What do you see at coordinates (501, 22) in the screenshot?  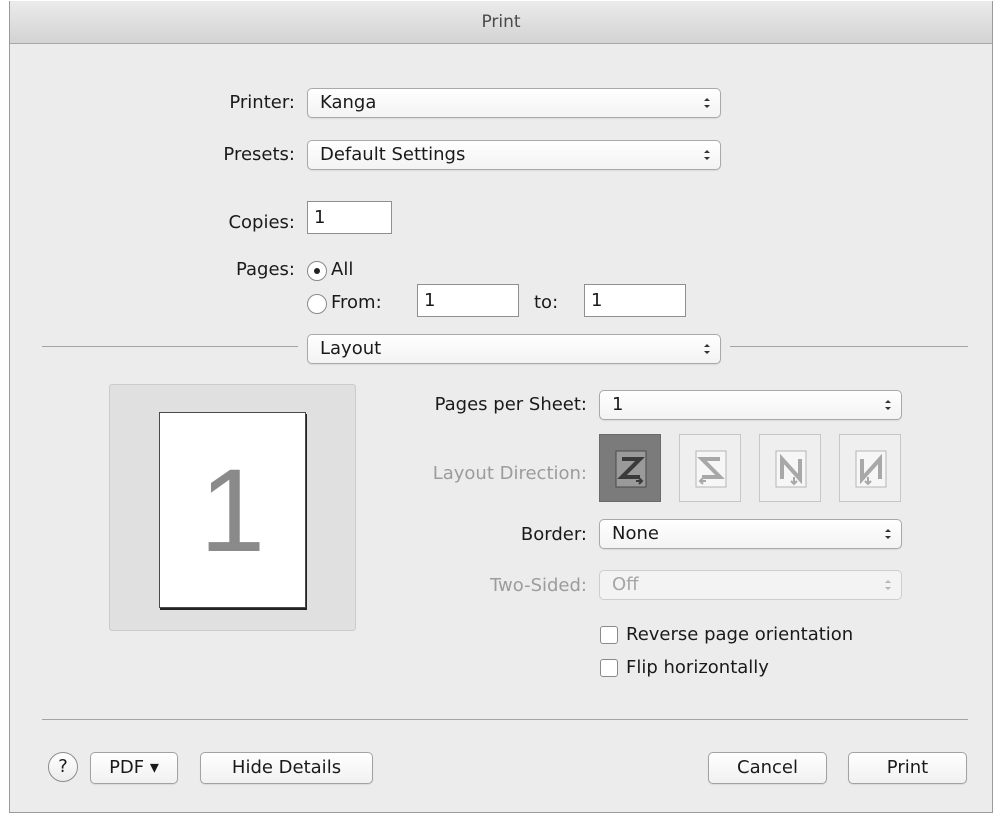 I see `window-title: Print` at bounding box center [501, 22].